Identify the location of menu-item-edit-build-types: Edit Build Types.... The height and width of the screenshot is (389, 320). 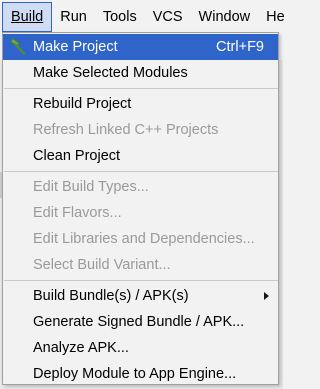
(140, 187).